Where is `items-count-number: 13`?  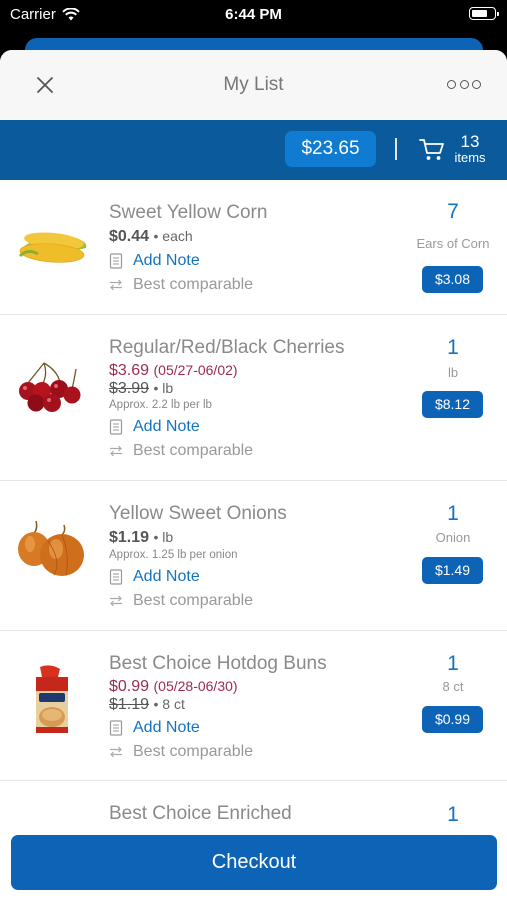 items-count-number: 13 is located at coordinates (470, 141).